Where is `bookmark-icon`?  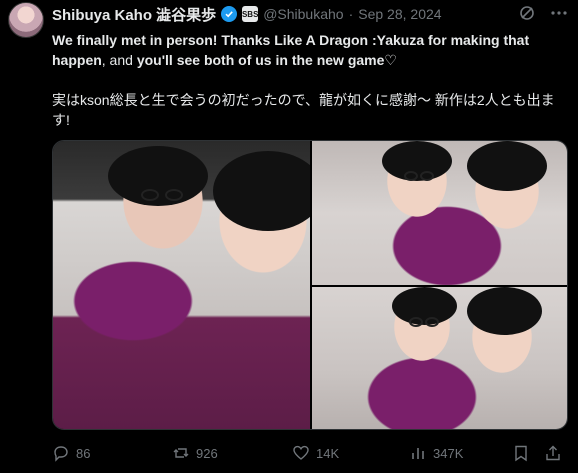 bookmark-icon is located at coordinates (521, 453).